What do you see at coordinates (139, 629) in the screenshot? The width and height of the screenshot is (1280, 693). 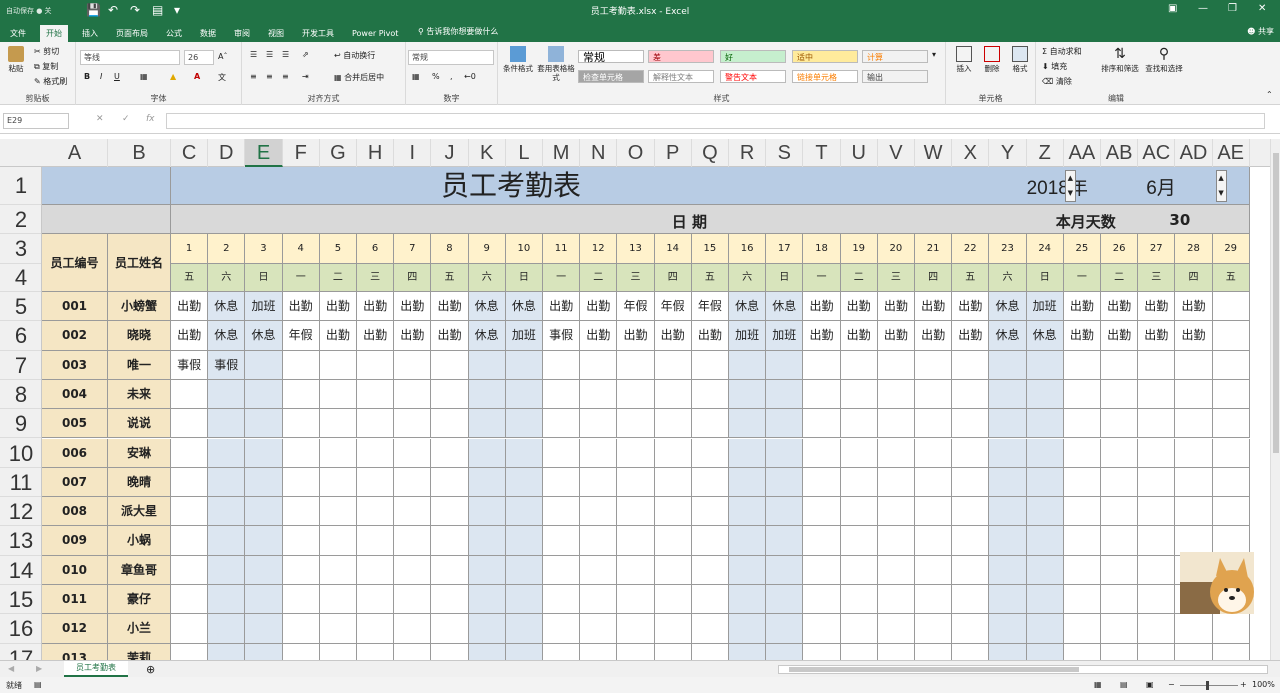 I see `employee-name-cell: 小兰` at bounding box center [139, 629].